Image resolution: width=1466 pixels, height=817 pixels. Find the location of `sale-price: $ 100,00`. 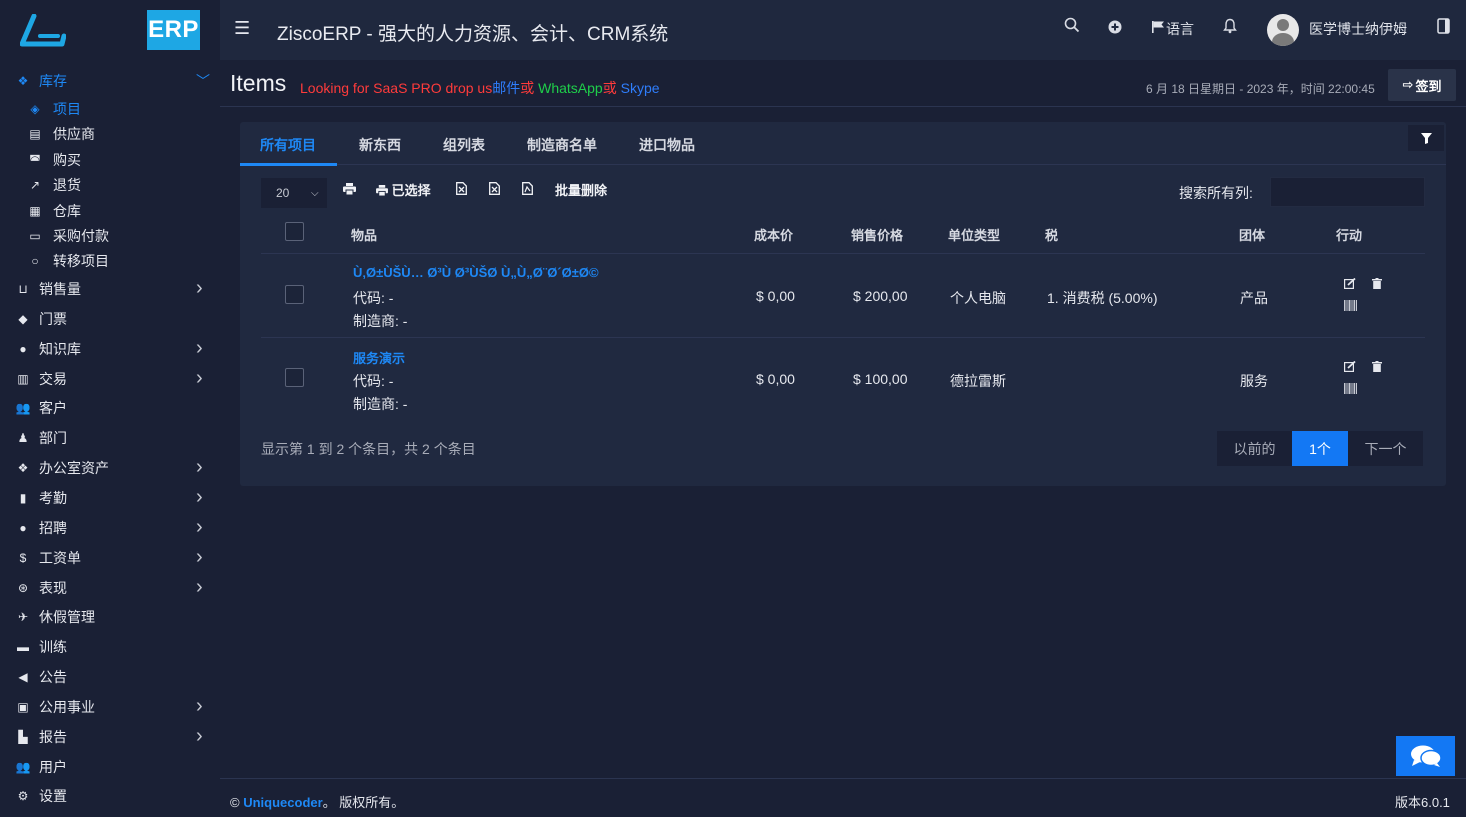

sale-price: $ 100,00 is located at coordinates (880, 379).